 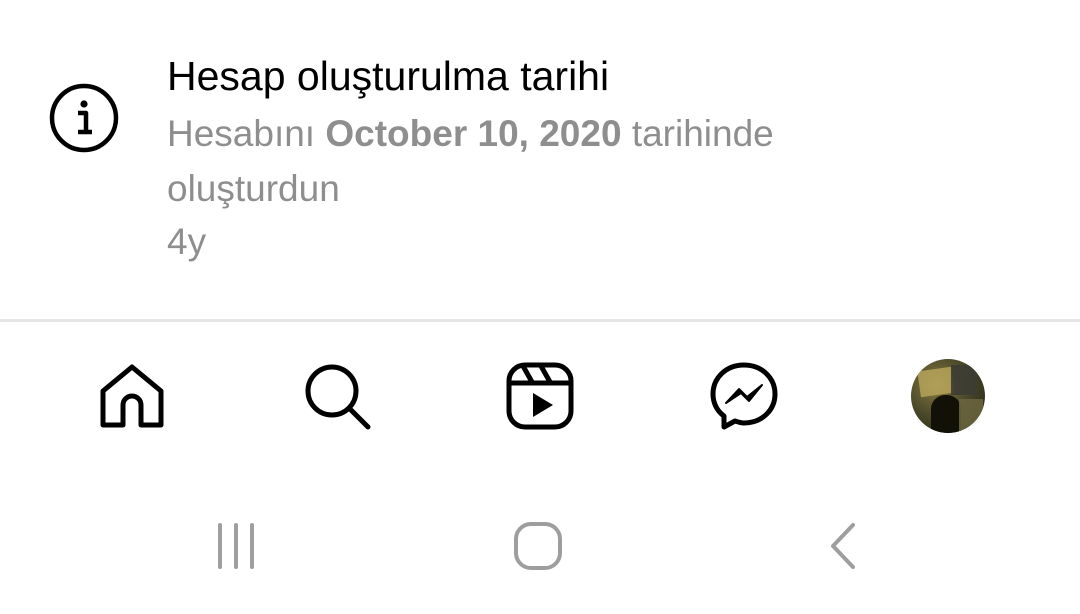 I want to click on tab-messenger, so click(x=744, y=396).